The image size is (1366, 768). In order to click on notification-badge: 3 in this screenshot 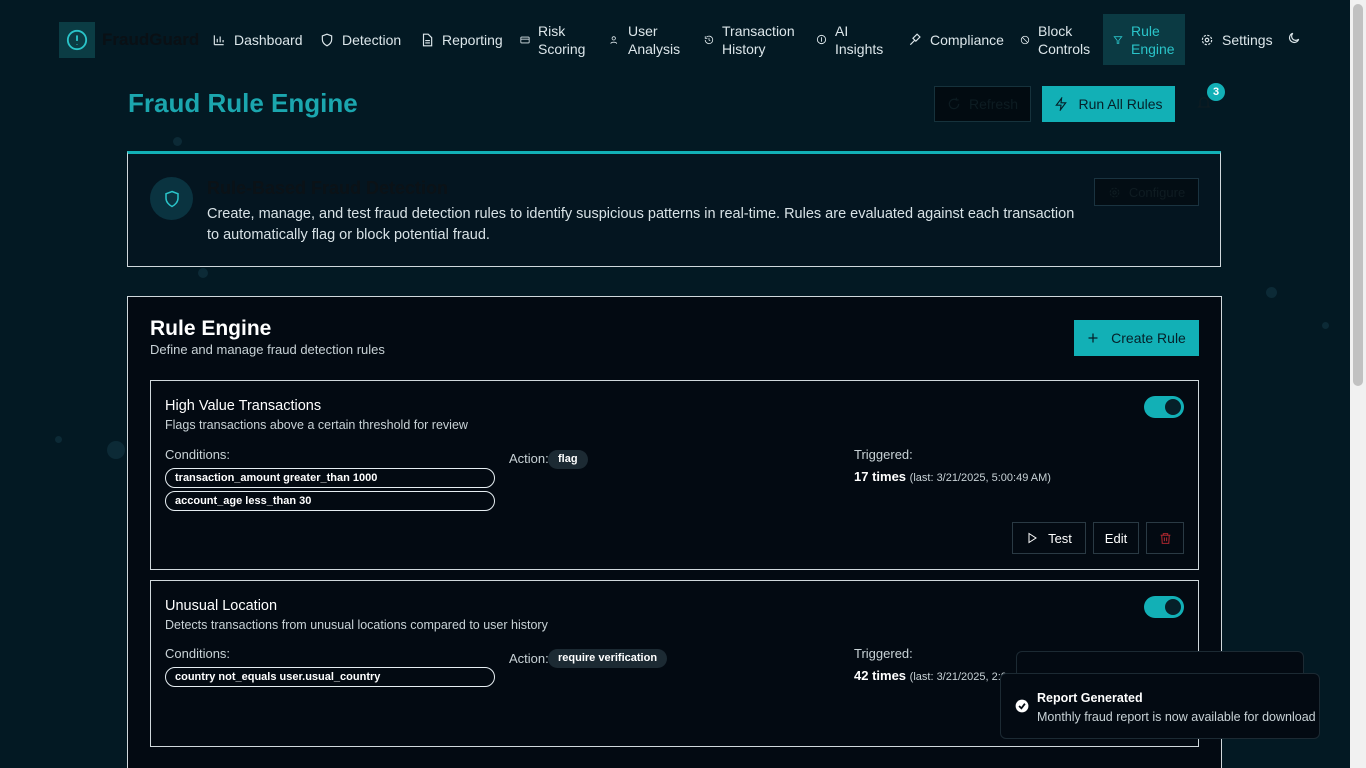, I will do `click(1216, 92)`.